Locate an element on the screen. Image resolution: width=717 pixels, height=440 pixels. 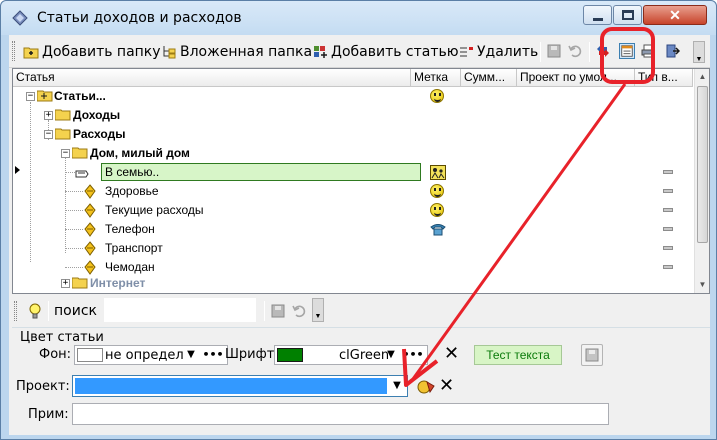
item-name-editor-text: В семью.. is located at coordinates (132, 172).